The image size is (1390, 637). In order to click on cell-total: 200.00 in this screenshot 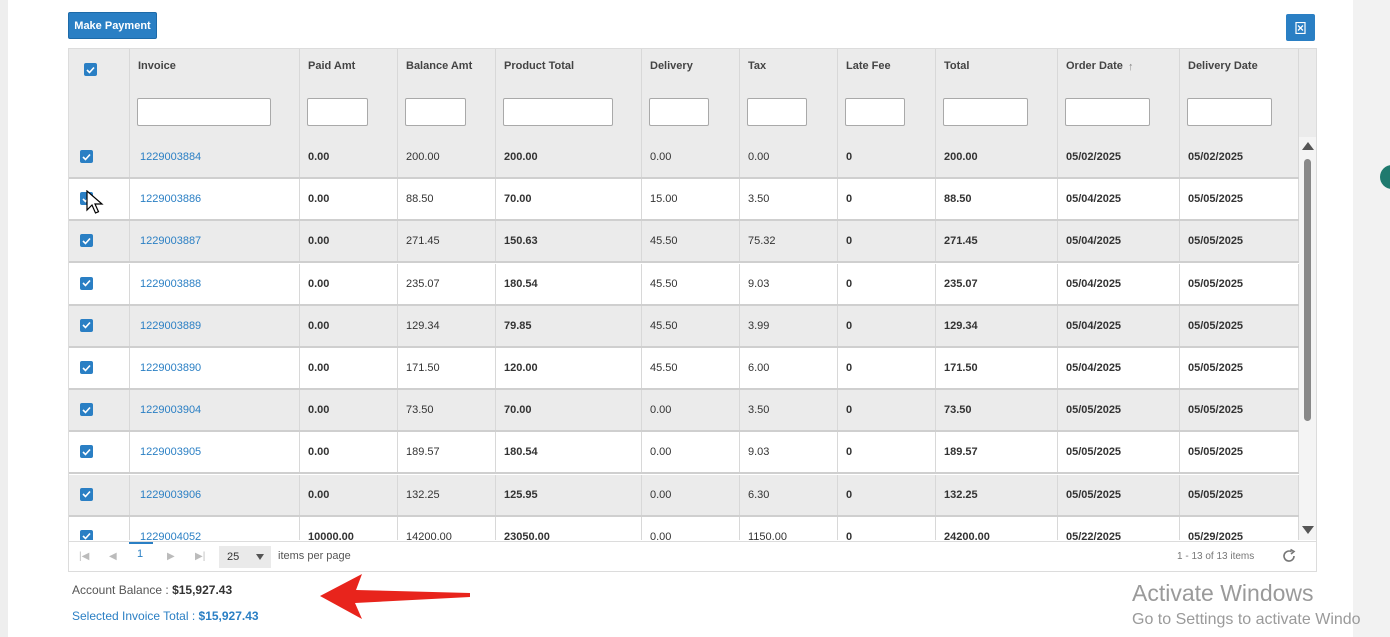, I will do `click(997, 157)`.